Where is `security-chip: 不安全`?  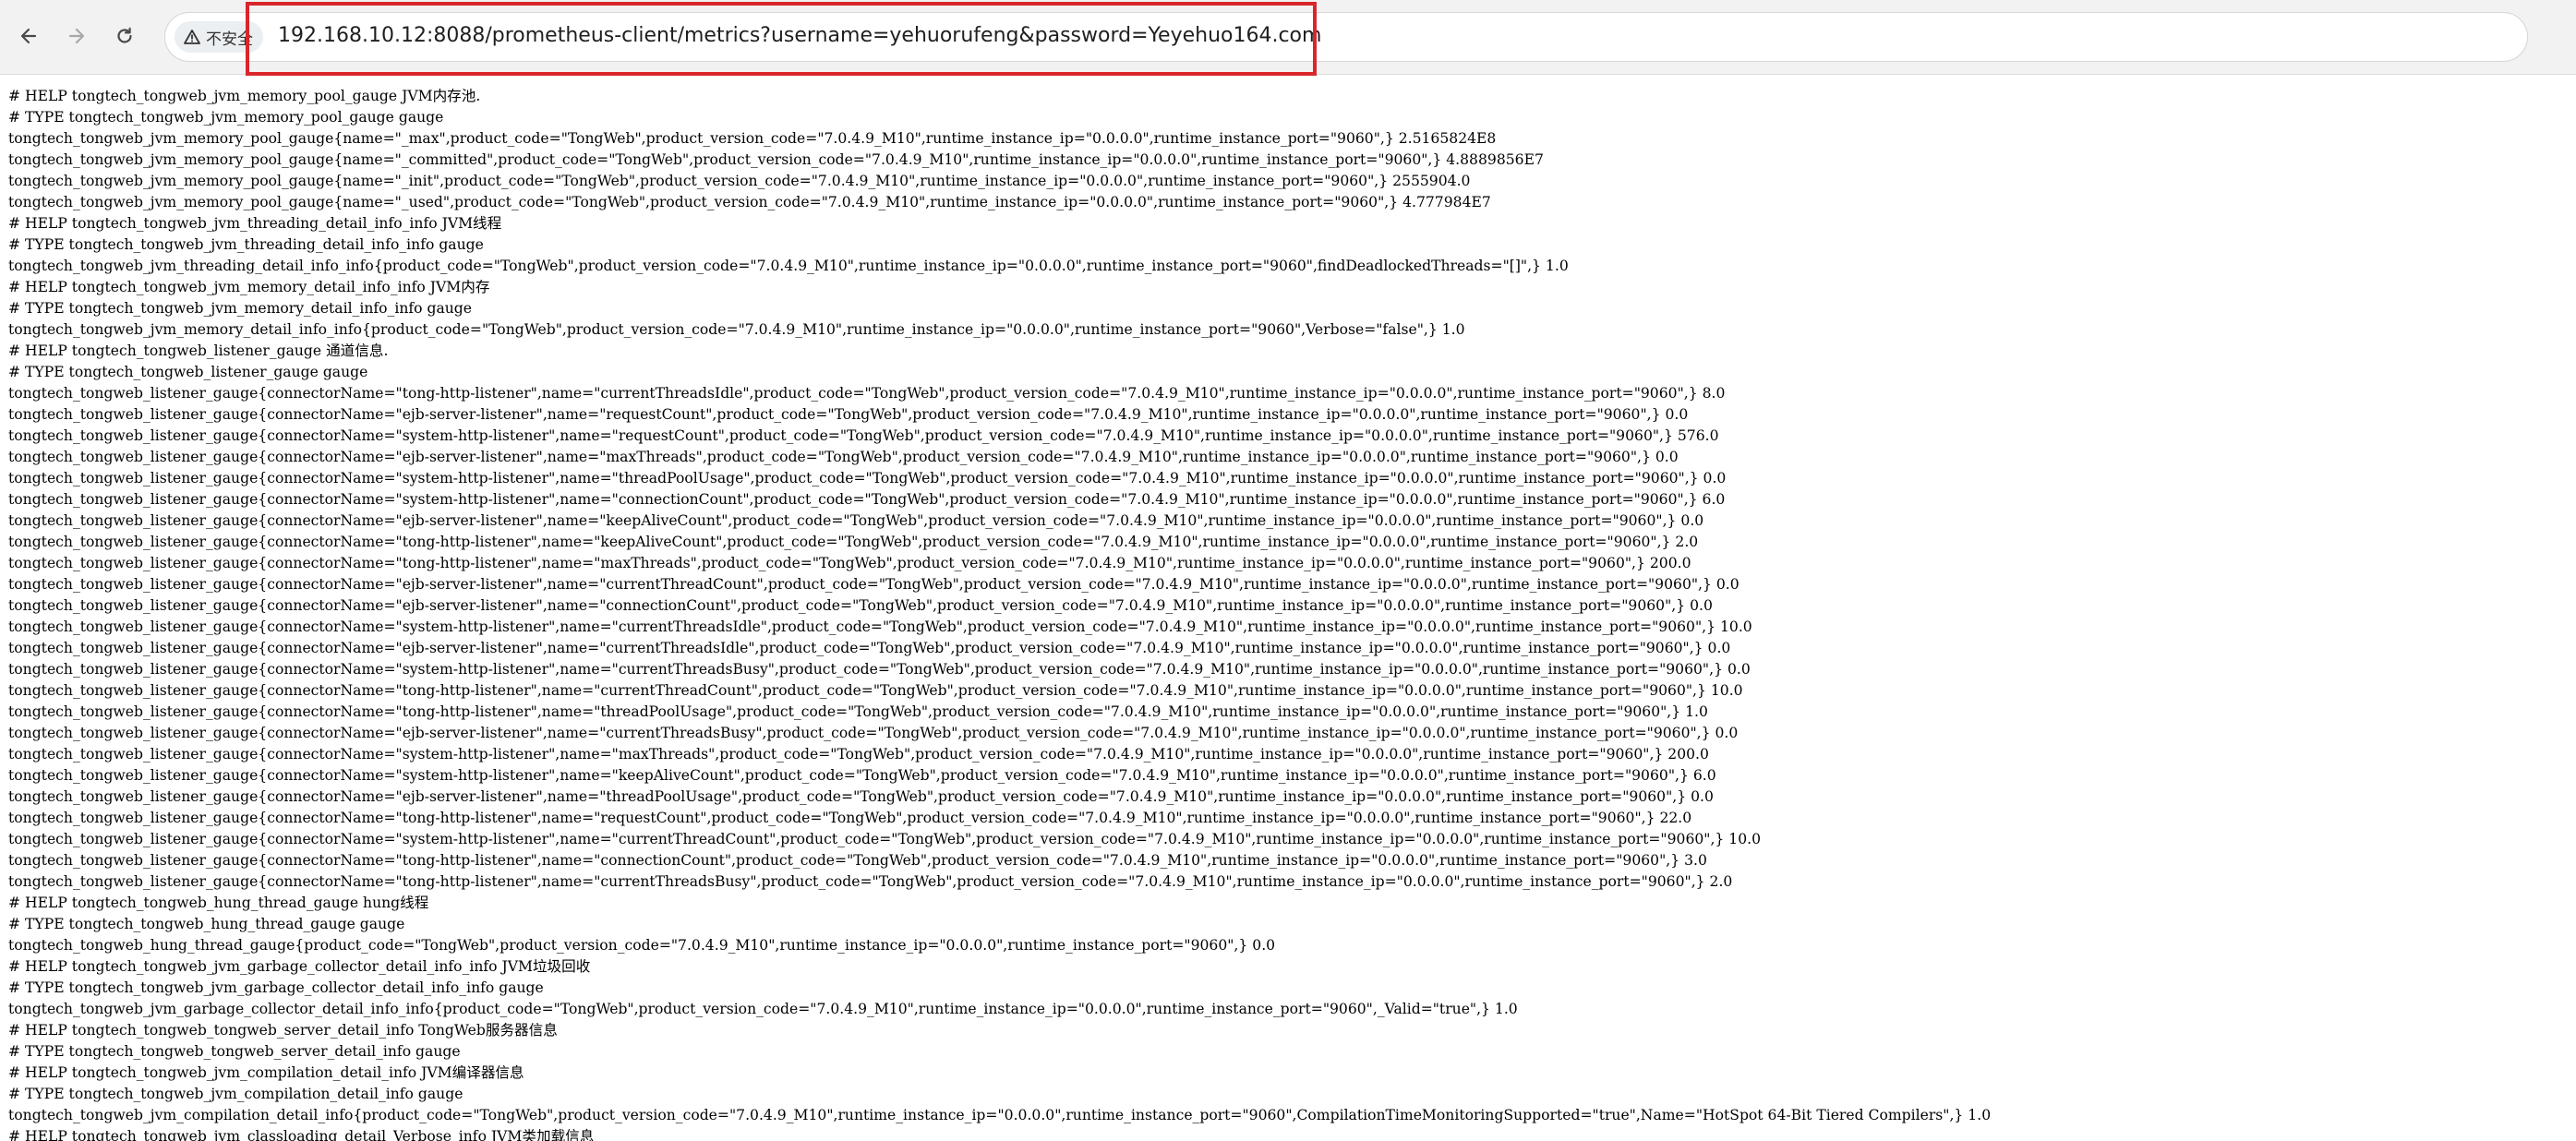 security-chip: 不安全 is located at coordinates (219, 37).